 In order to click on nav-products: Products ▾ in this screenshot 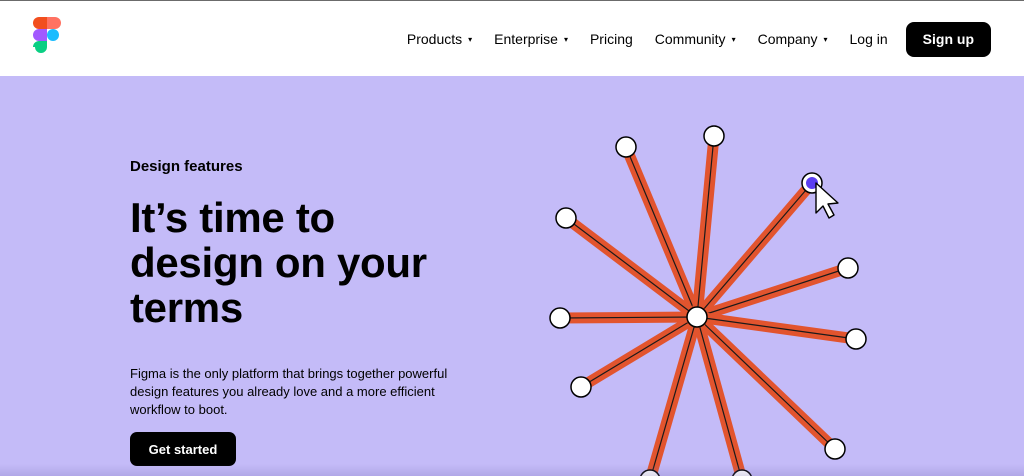, I will do `click(439, 39)`.